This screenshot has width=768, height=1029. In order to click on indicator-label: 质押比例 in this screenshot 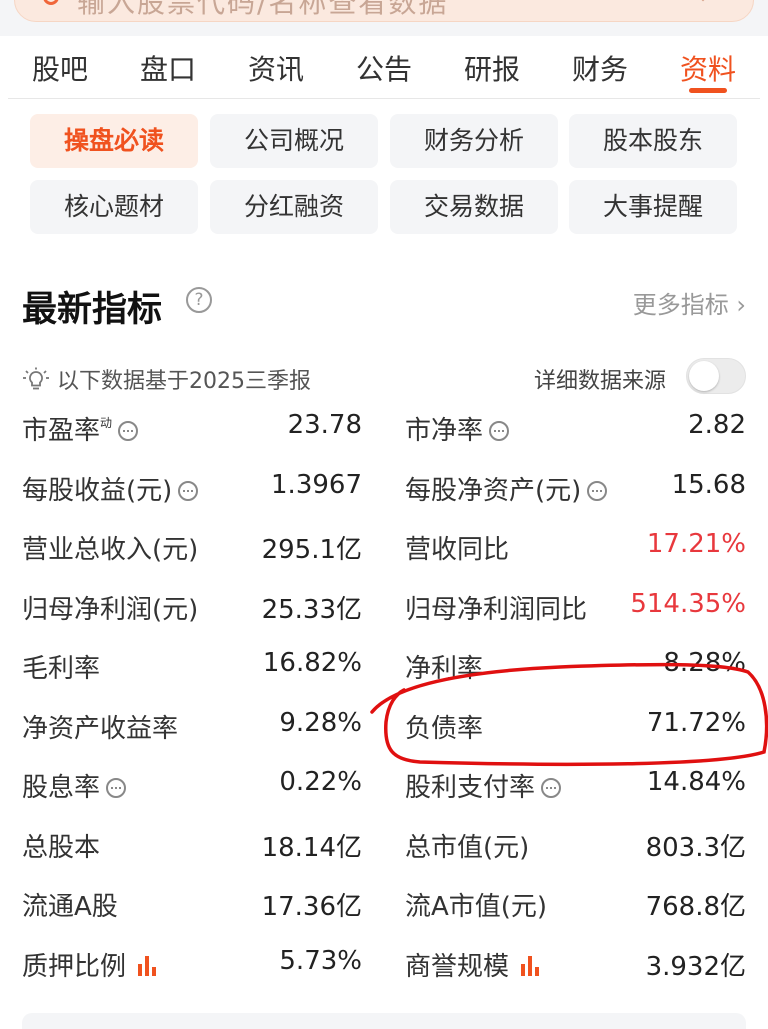, I will do `click(92, 964)`.